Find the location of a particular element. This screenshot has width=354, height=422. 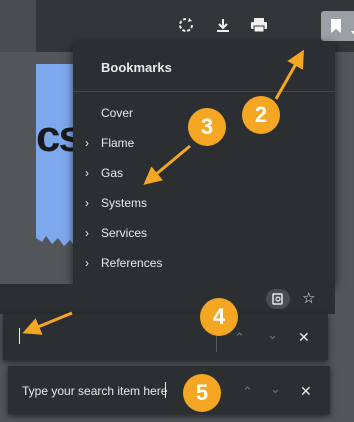

download-icon is located at coordinates (223, 25).